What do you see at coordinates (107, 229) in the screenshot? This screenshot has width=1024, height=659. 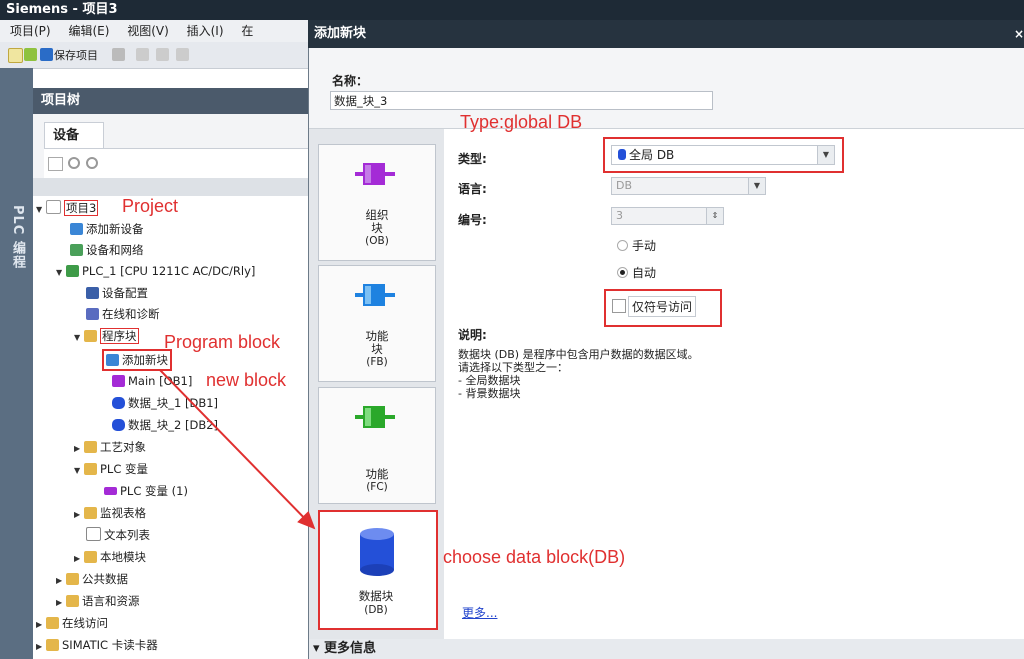 I see `tree-item-add-device: 添加新设备` at bounding box center [107, 229].